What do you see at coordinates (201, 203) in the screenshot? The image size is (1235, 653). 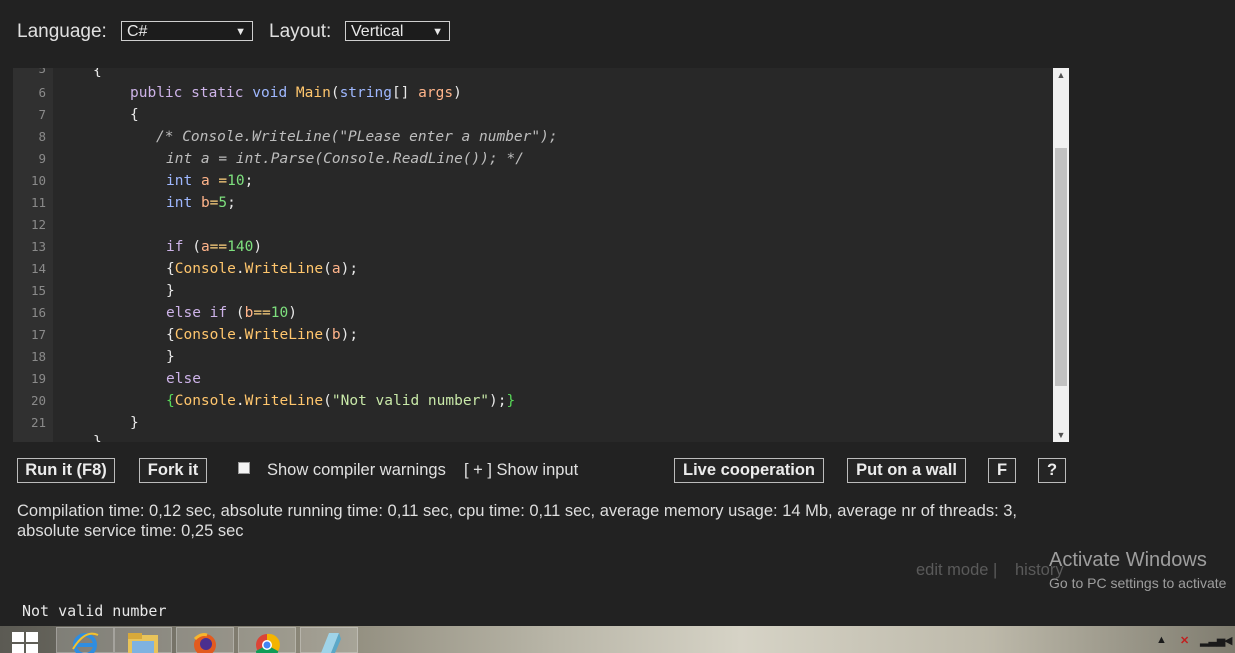 I see `code-line: int b=5;` at bounding box center [201, 203].